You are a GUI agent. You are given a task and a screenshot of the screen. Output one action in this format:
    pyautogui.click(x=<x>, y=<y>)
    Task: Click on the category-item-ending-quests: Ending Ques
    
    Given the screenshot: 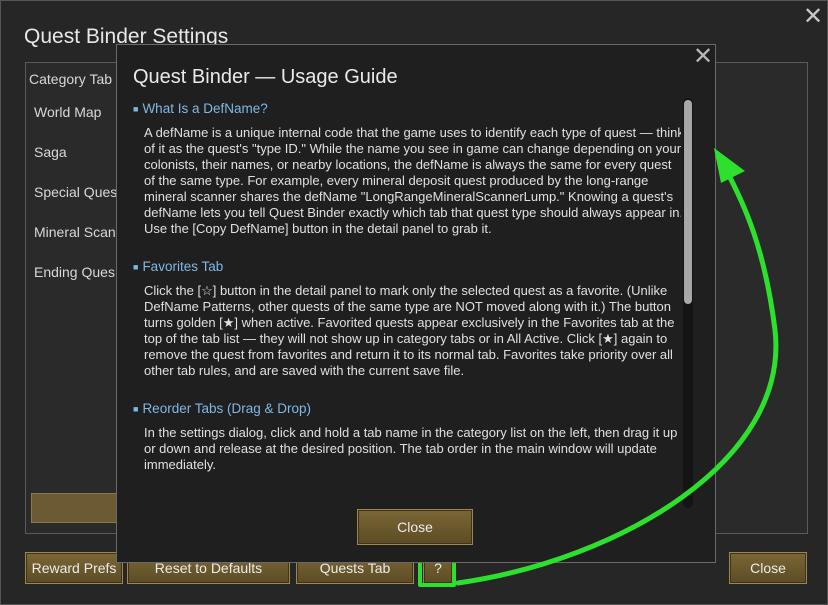 What is the action you would take?
    pyautogui.click(x=74, y=272)
    